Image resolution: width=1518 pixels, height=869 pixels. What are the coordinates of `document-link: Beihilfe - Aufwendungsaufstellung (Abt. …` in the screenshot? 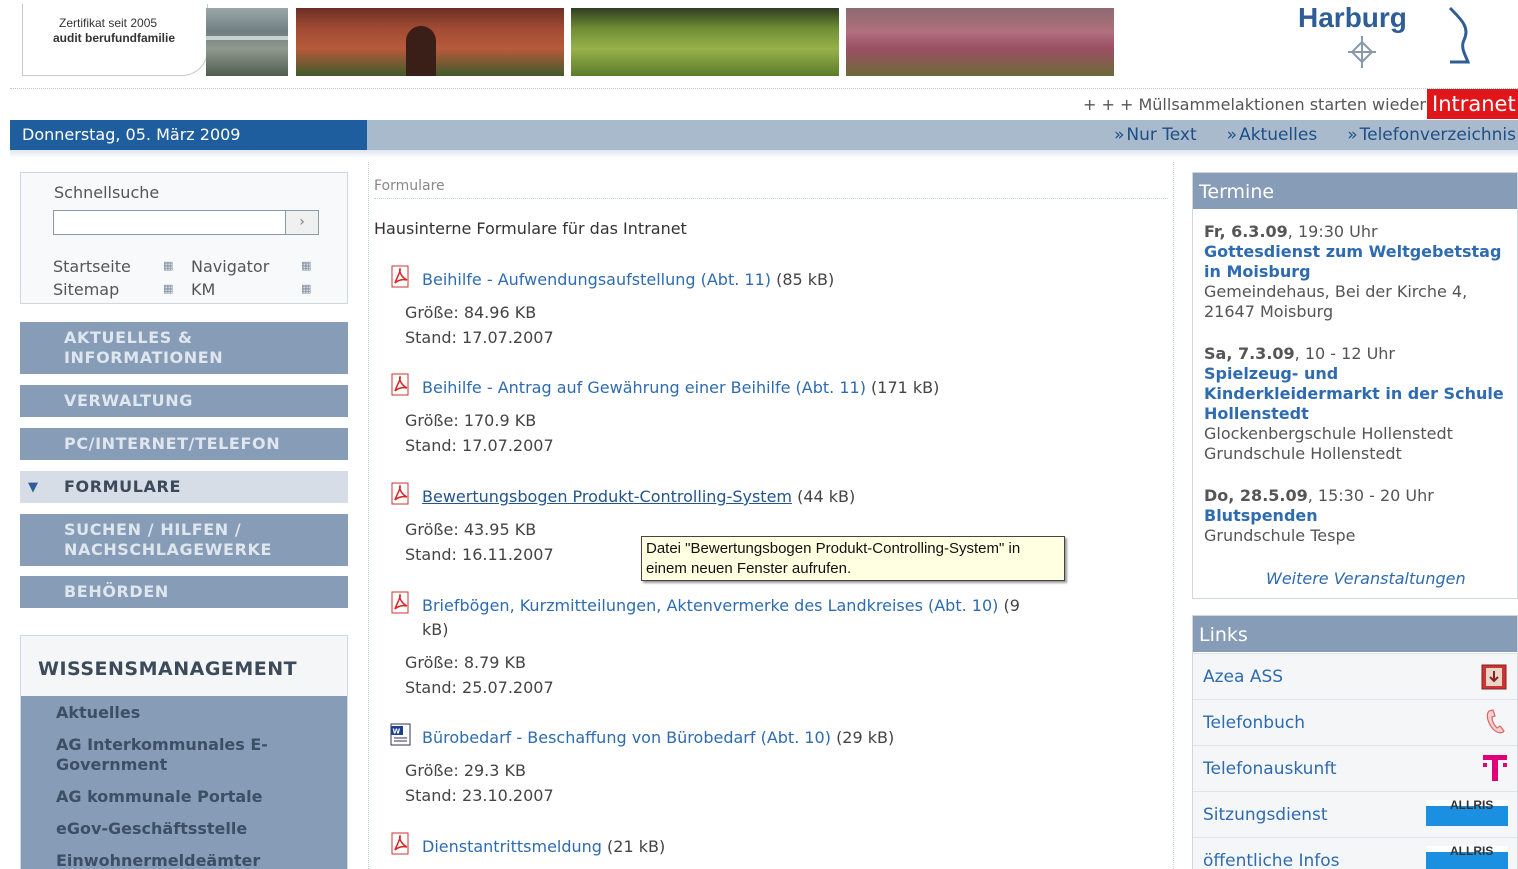 It's located at (745, 280).